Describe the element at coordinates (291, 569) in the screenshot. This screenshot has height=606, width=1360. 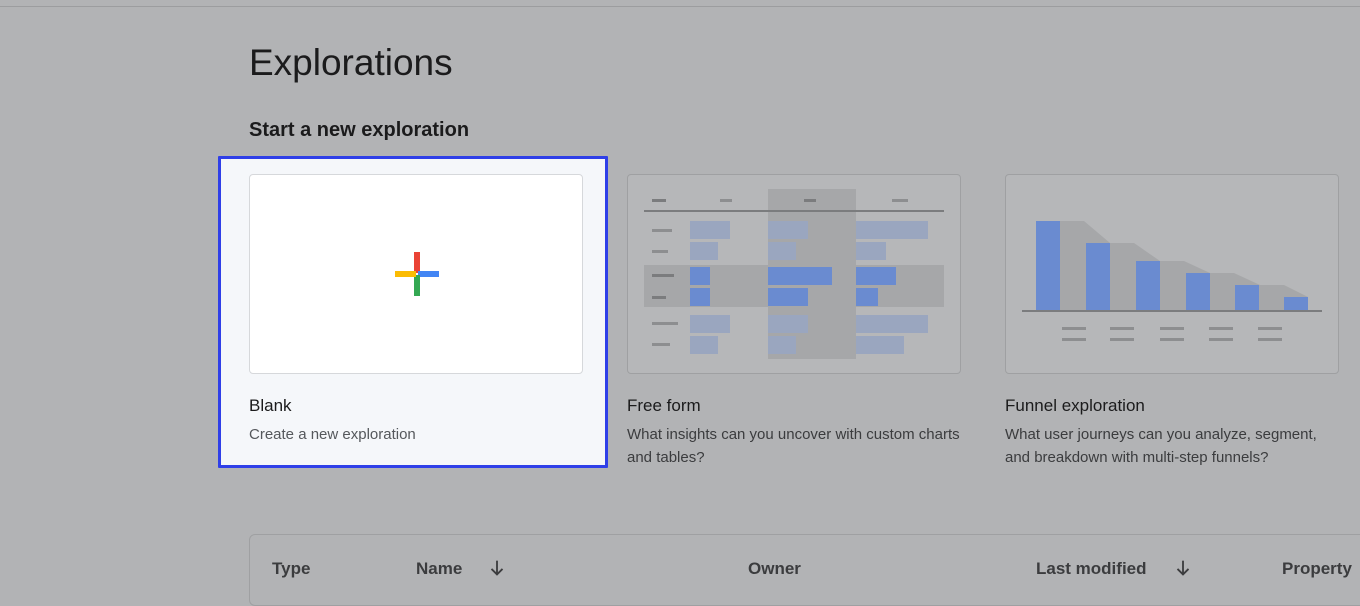
I see `column-header-type: Type` at that location.